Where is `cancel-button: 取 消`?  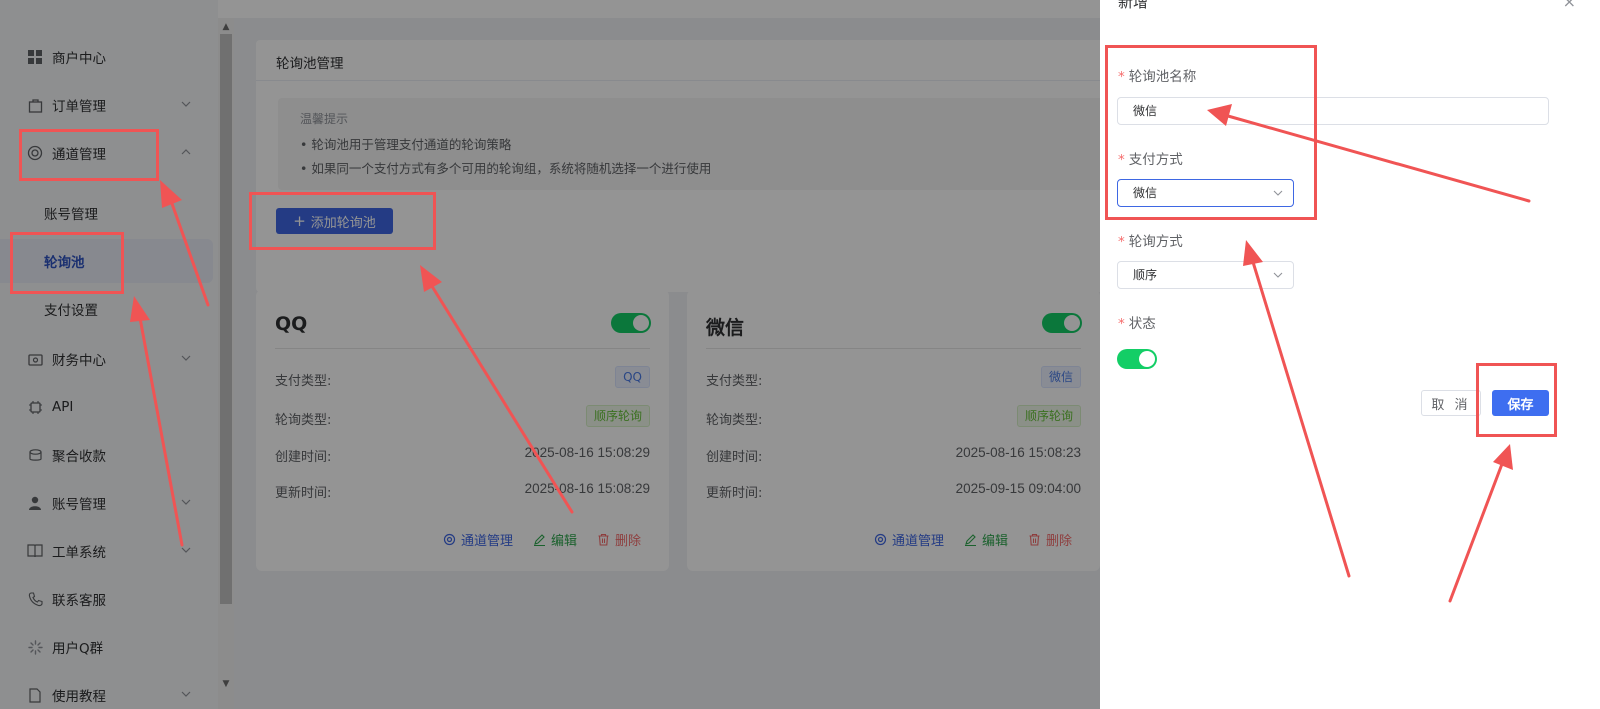
cancel-button: 取 消 is located at coordinates (1451, 403).